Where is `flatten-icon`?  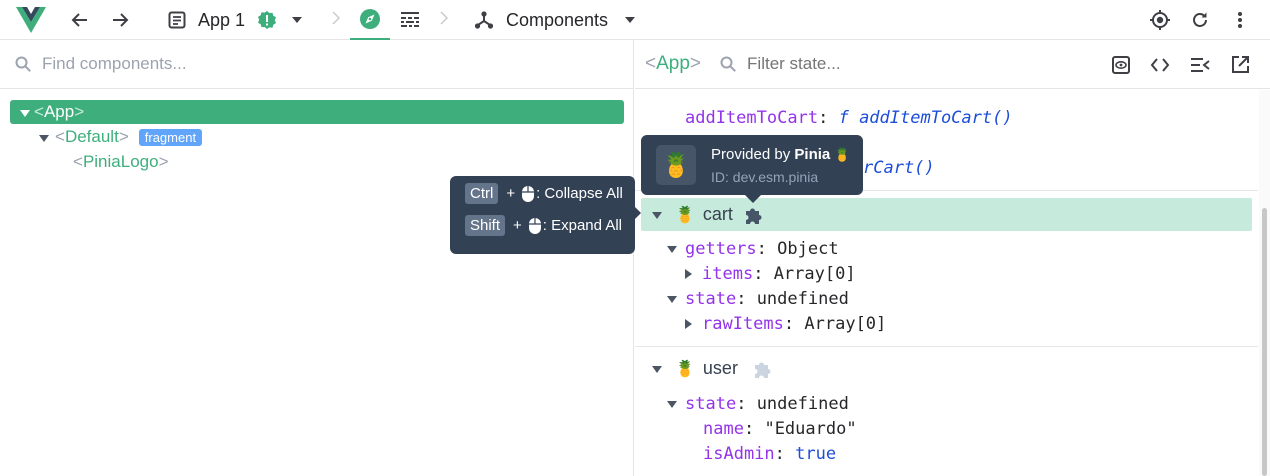 flatten-icon is located at coordinates (1200, 65).